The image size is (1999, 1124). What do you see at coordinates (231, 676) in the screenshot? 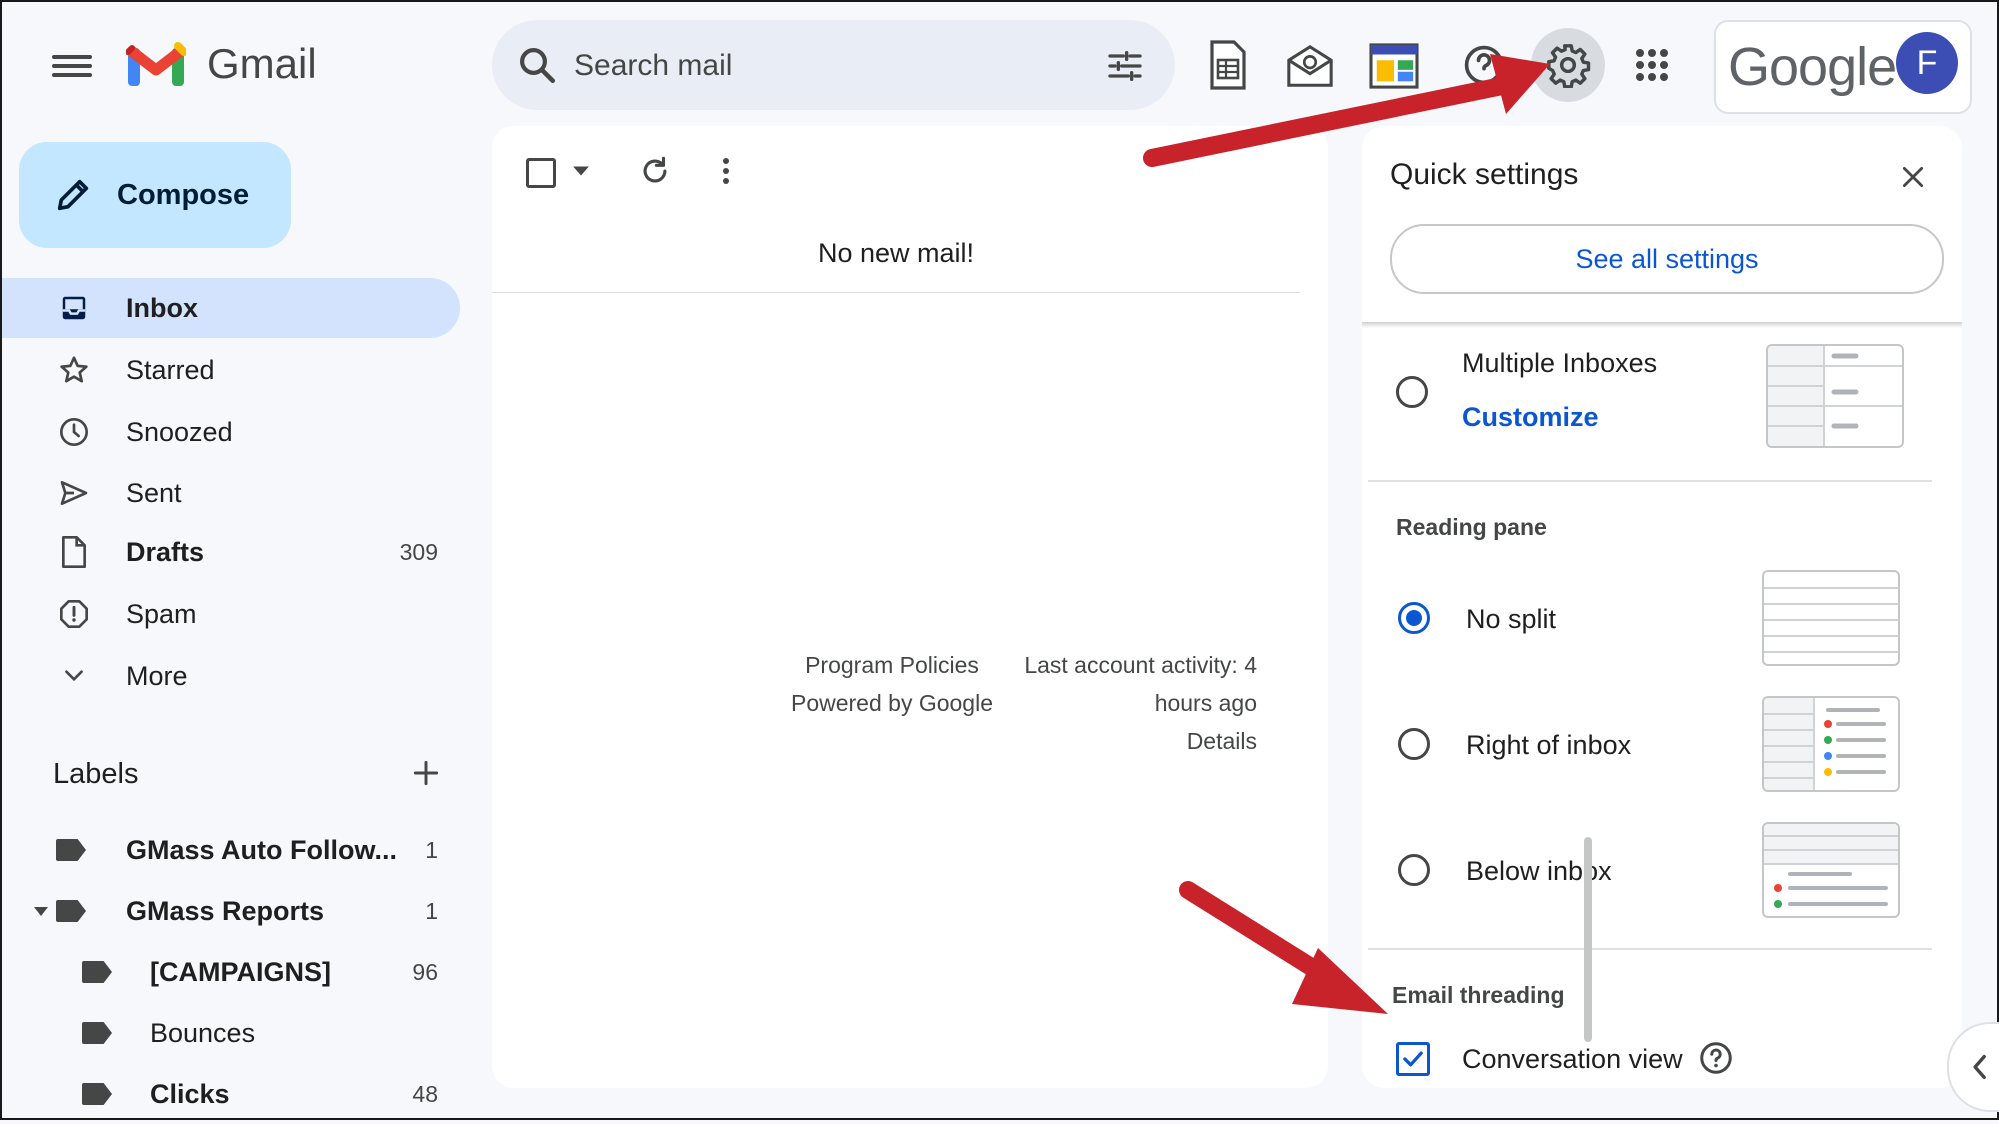
I see `nav-more: More` at bounding box center [231, 676].